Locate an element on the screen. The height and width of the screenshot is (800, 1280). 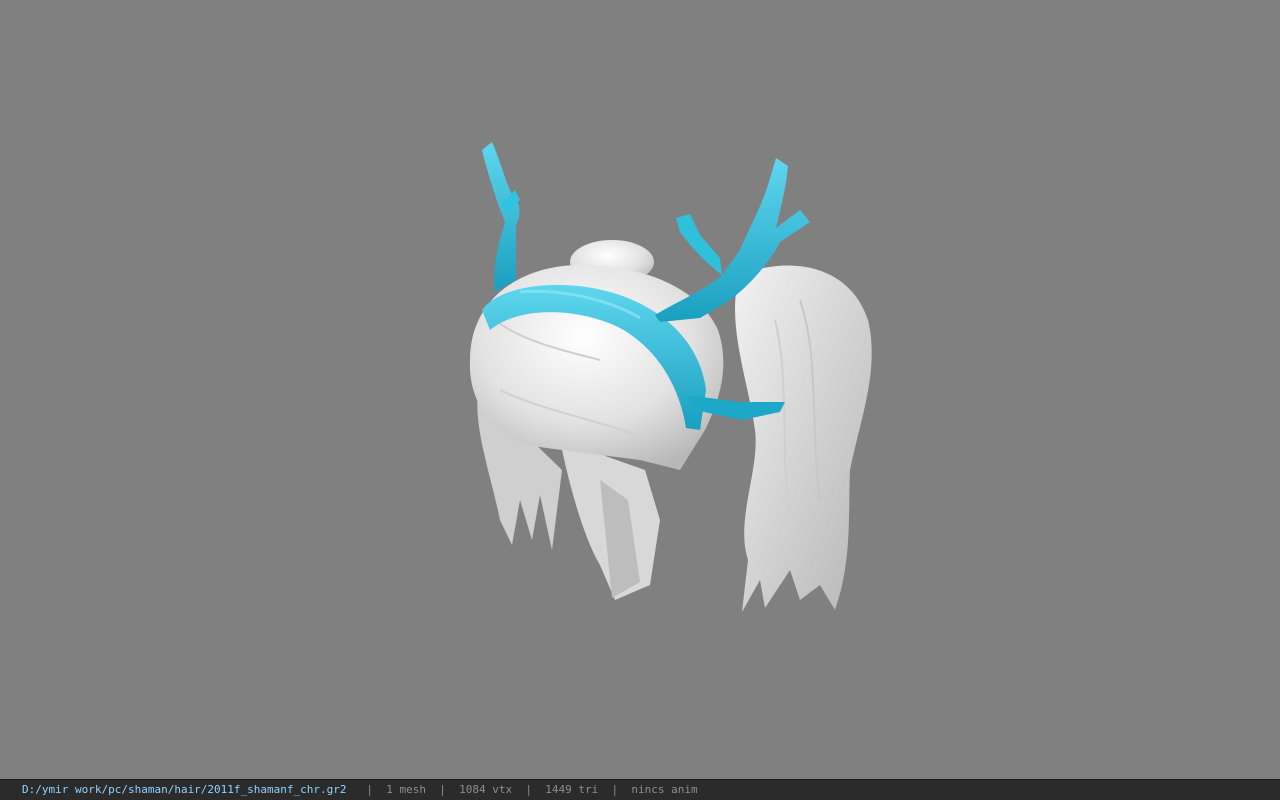
antler-left is located at coordinates (501, 217).